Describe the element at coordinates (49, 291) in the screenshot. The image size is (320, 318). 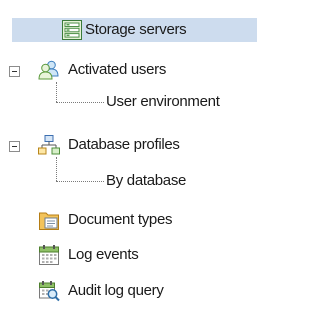
I see `audit-log-query-icon` at that location.